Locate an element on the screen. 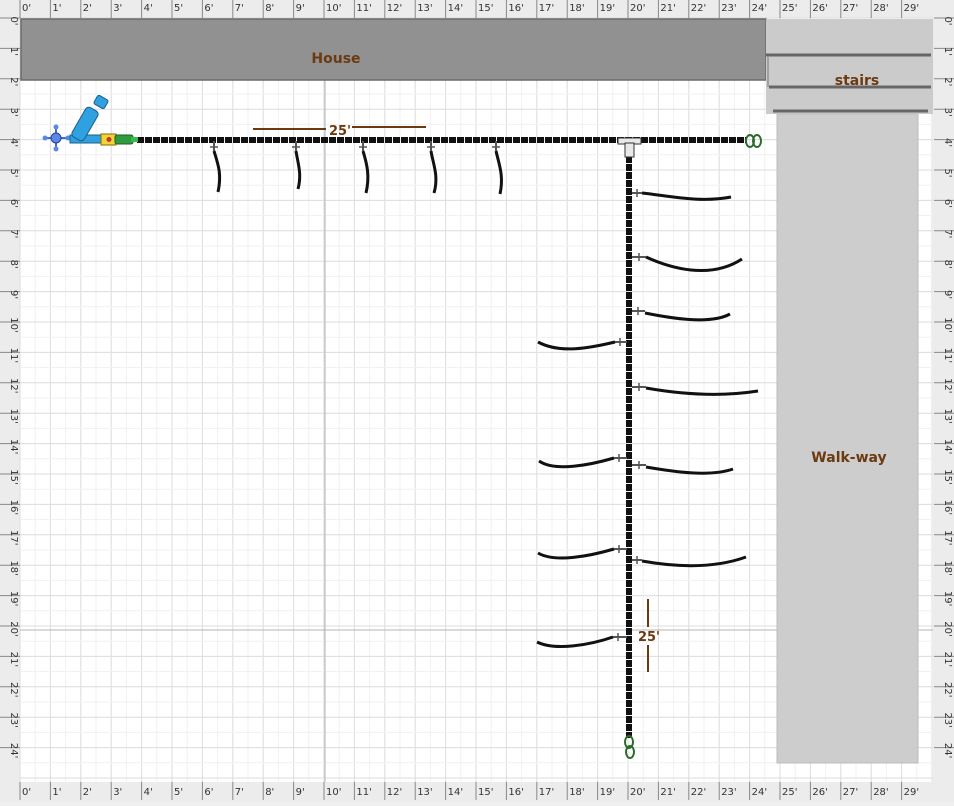 Image resolution: width=954 pixels, height=806 pixels. house-label: House is located at coordinates (335, 59).